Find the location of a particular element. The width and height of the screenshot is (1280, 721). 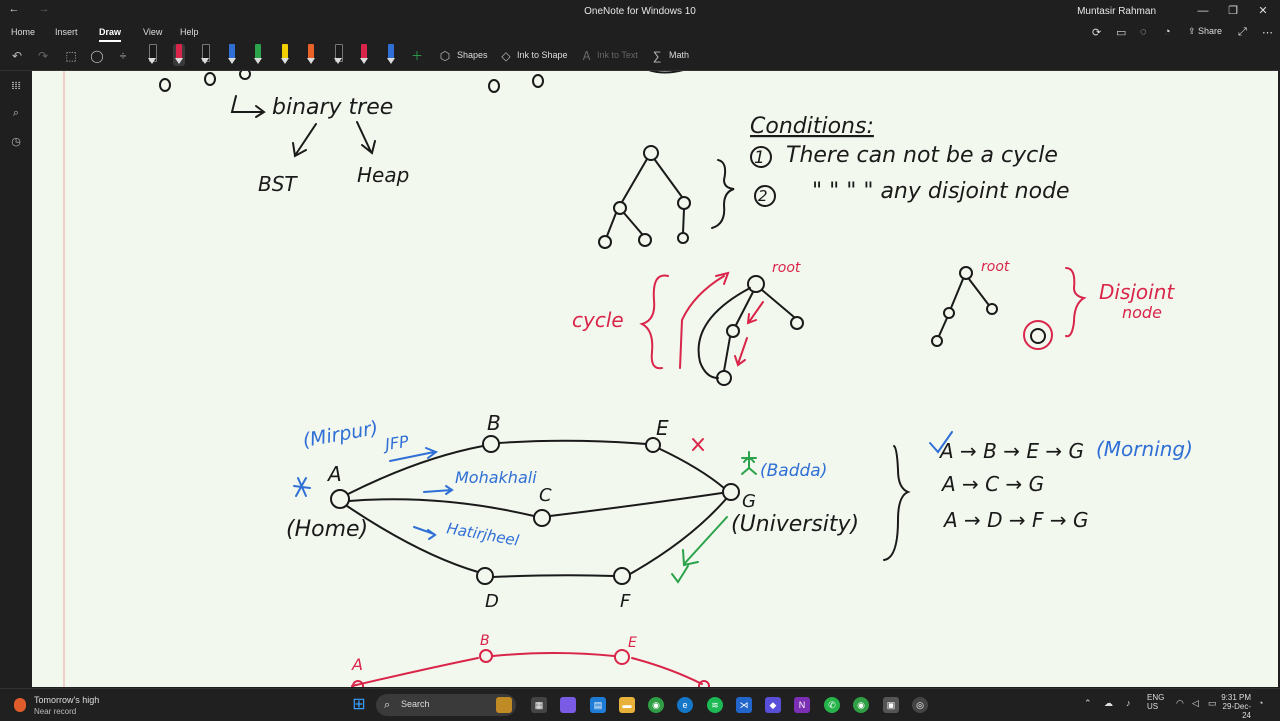

copilot-icon is located at coordinates (568, 705).